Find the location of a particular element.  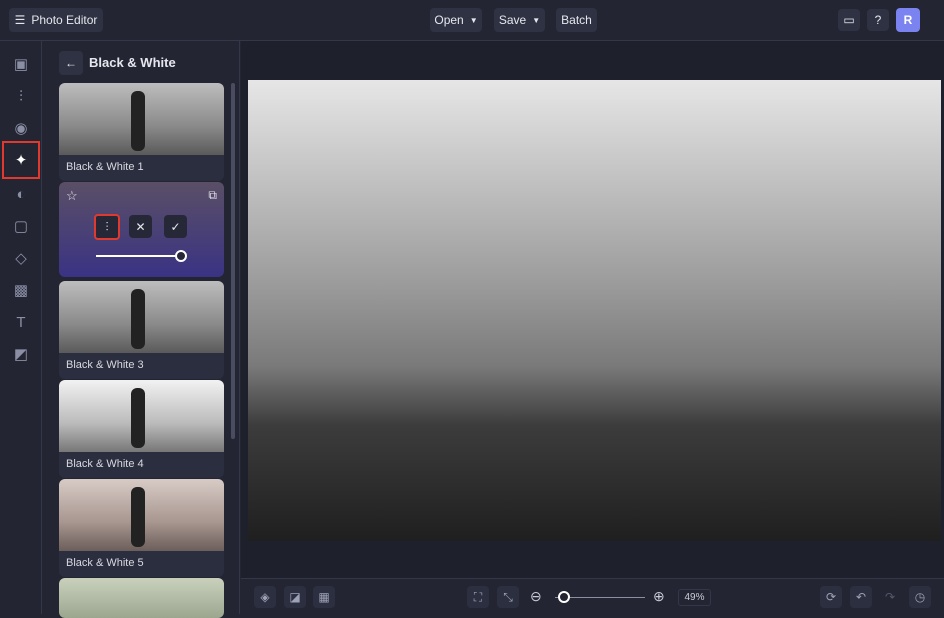

zoom-value: 49% is located at coordinates (694, 597).